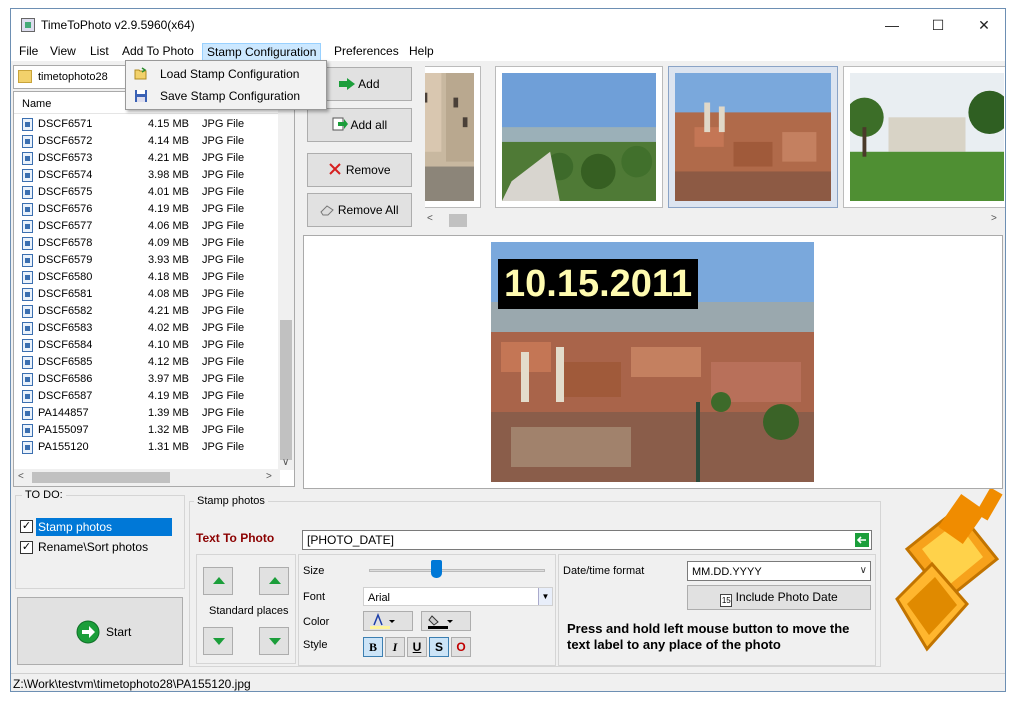 Image resolution: width=1023 pixels, height=709 pixels. What do you see at coordinates (100, 631) in the screenshot?
I see `start-button: Start` at bounding box center [100, 631].